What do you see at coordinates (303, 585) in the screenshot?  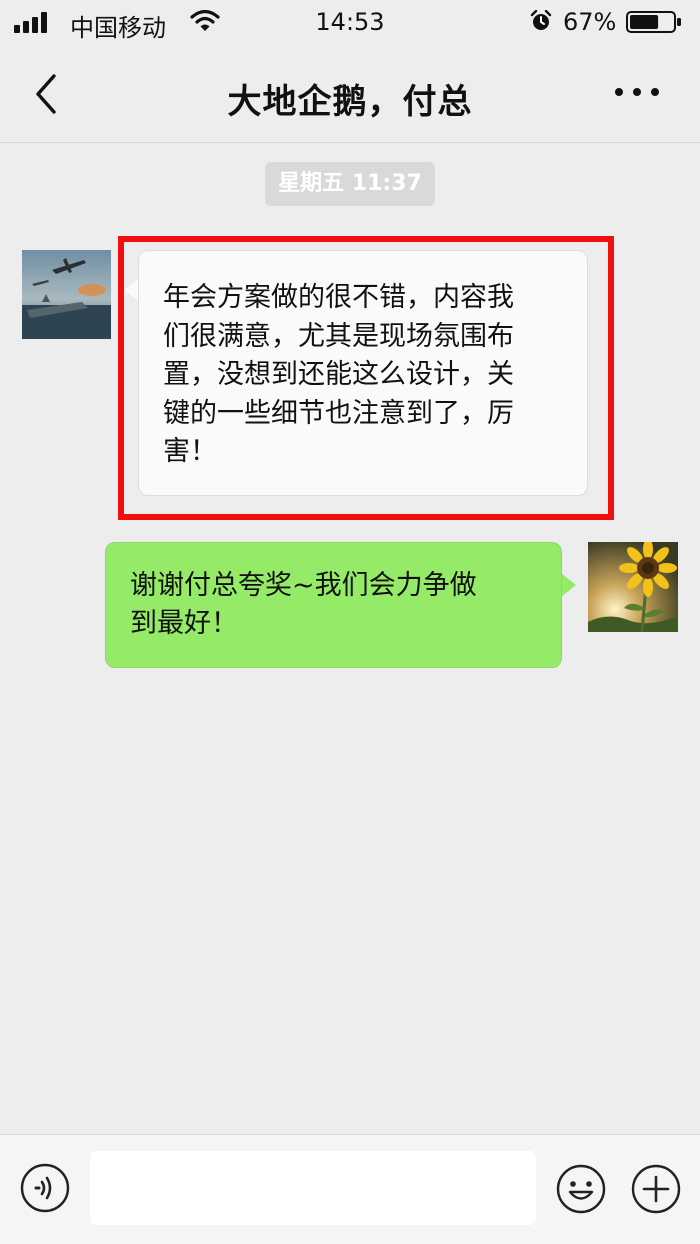 I see `message-line: 谢谢付总夸奖~我们会力争做` at bounding box center [303, 585].